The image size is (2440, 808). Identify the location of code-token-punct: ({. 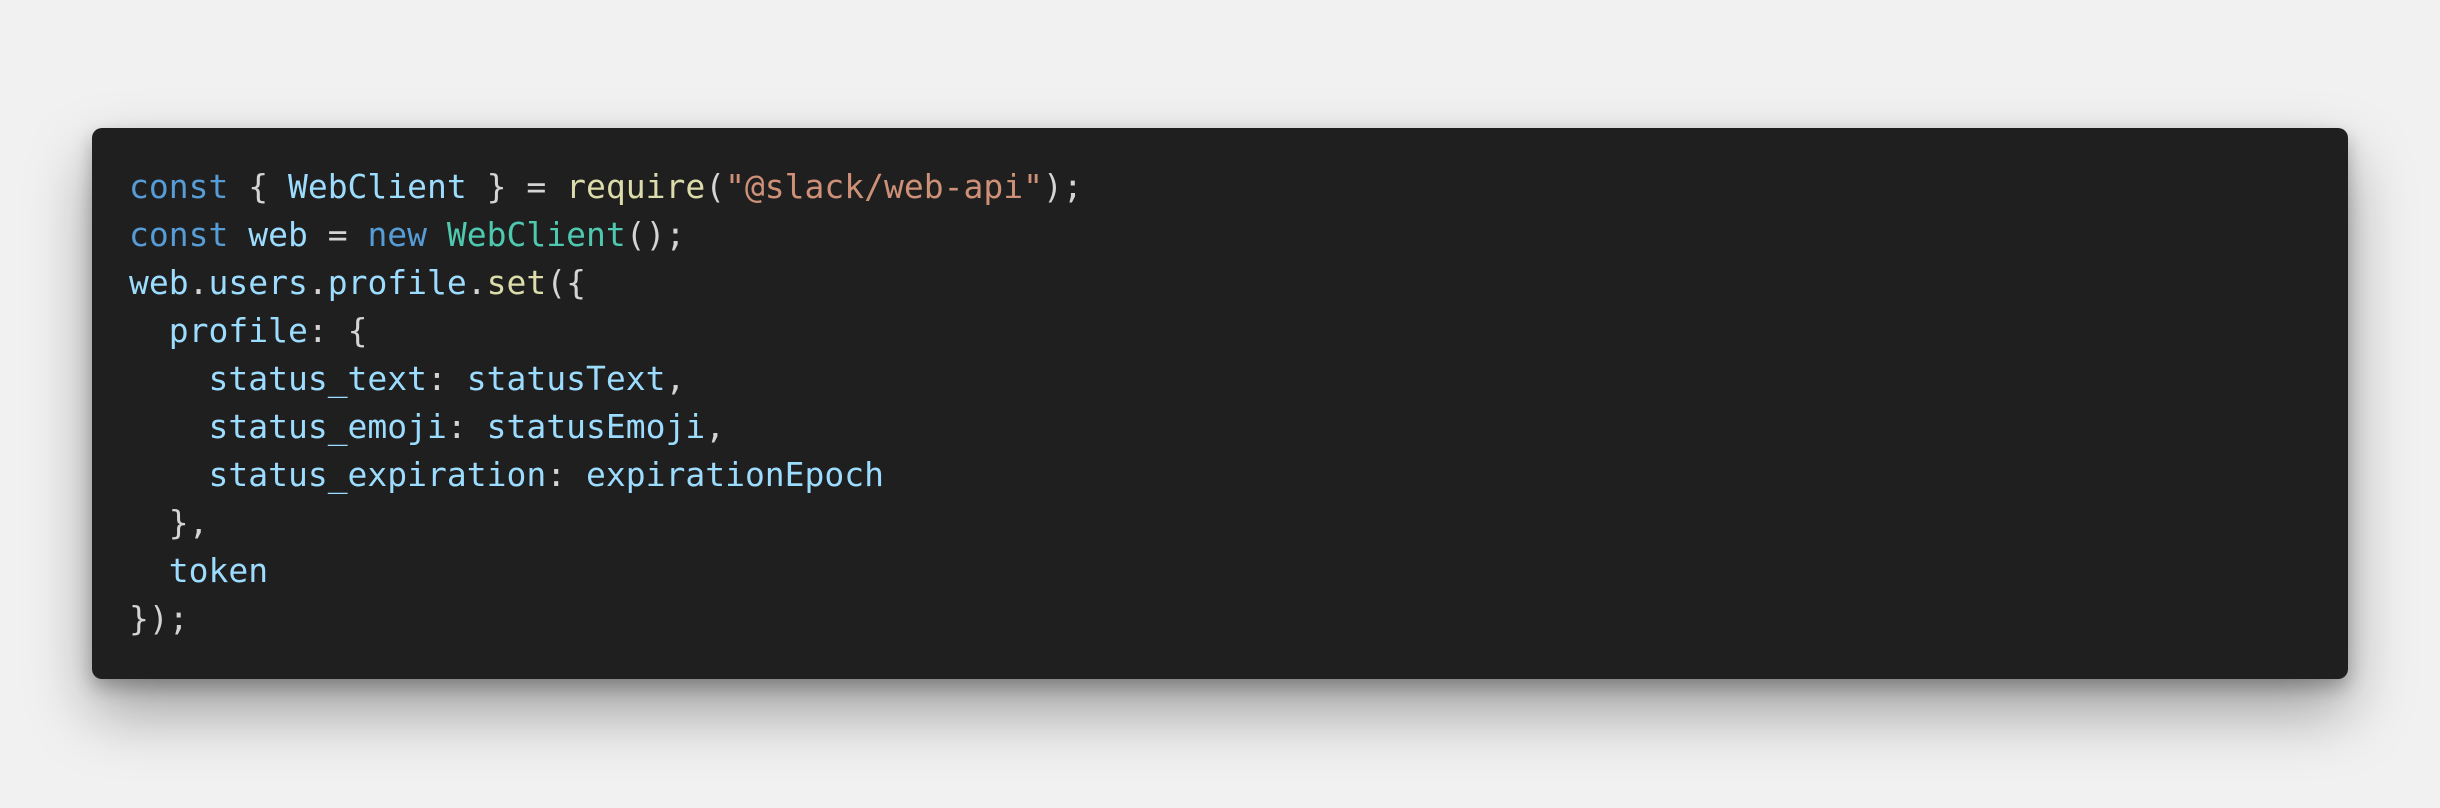
(566, 282).